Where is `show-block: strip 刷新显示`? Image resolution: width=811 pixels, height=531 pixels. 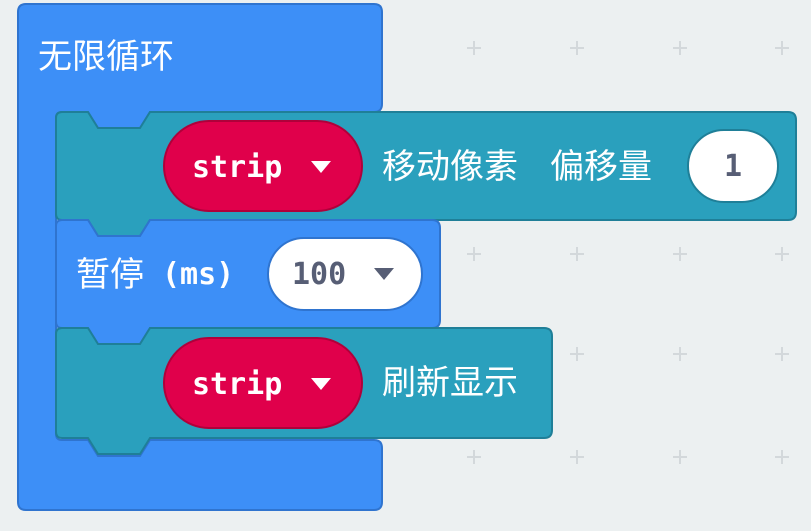
show-block: strip 刷新显示 is located at coordinates (304, 391).